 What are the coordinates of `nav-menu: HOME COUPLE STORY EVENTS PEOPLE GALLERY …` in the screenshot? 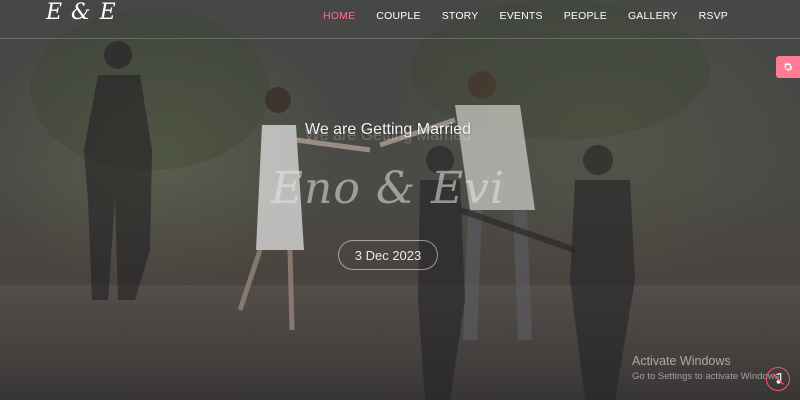 It's located at (515, 16).